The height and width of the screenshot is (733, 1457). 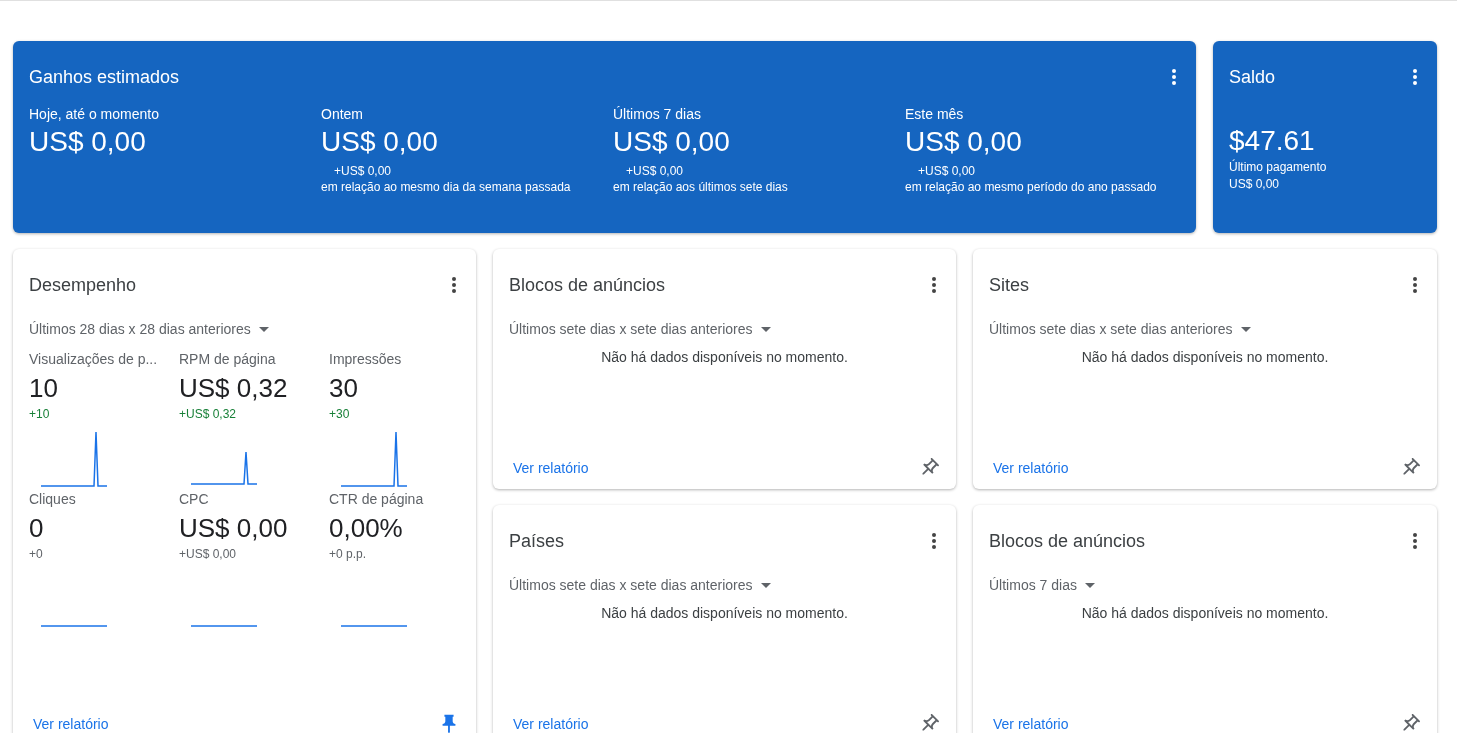 I want to click on period-label: Últimos 7 dias, so click(x=657, y=114).